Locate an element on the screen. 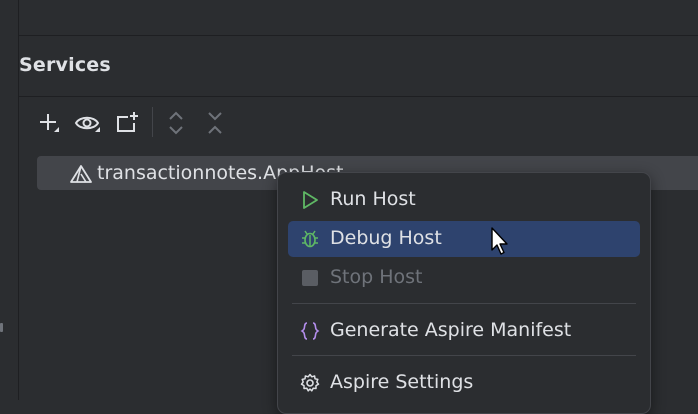 The height and width of the screenshot is (414, 698). menu-item-run-host: Run Host is located at coordinates (464, 200).